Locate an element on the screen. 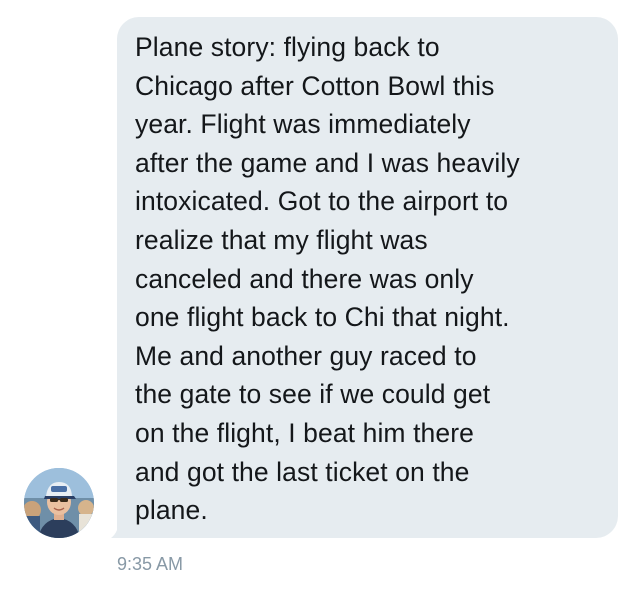 This screenshot has height=592, width=638. avatar is located at coordinates (59, 503).